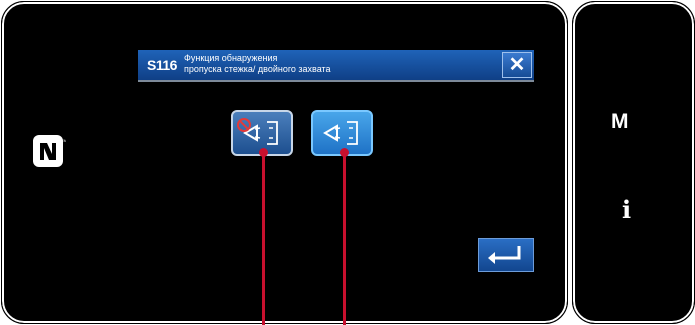 Image resolution: width=695 pixels, height=325 pixels. Describe the element at coordinates (162, 65) in the screenshot. I see `screen-code: S116` at that location.